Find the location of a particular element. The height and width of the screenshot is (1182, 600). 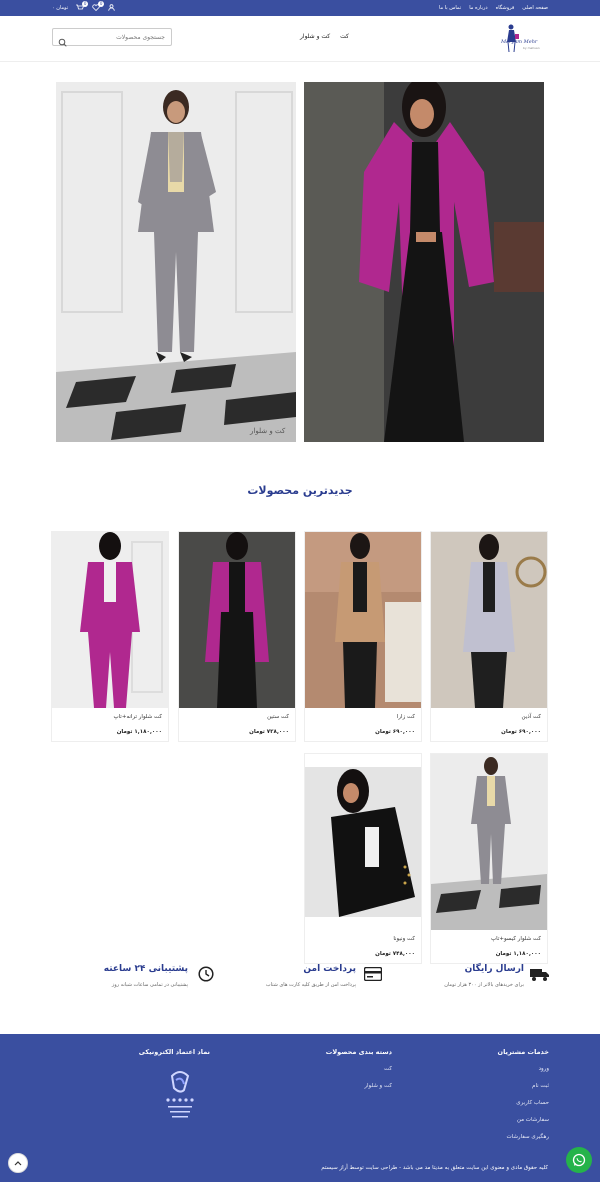

topnav-contact: تماس با ما is located at coordinates (450, 8).